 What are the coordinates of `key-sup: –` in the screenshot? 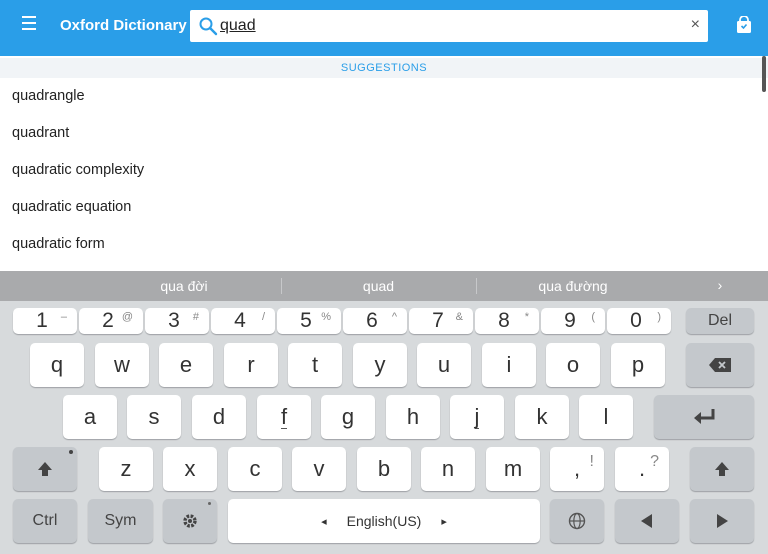 It's located at (63, 317).